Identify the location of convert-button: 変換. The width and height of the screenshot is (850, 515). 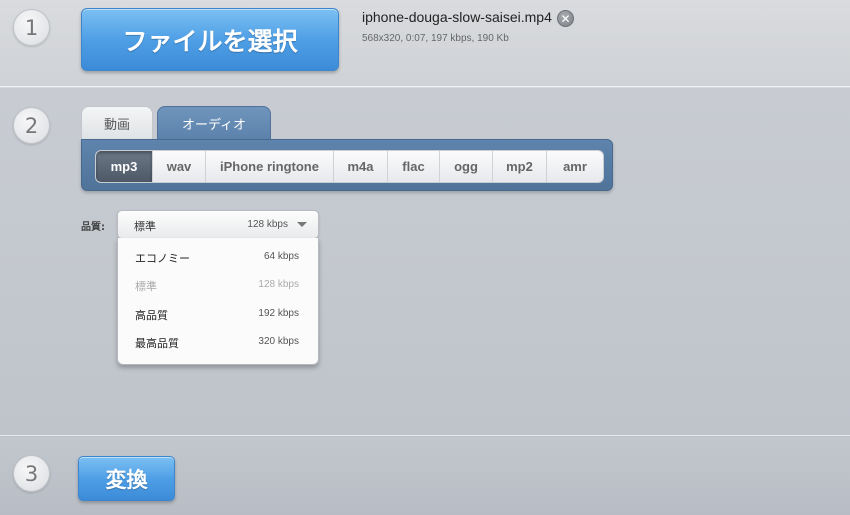
(126, 478).